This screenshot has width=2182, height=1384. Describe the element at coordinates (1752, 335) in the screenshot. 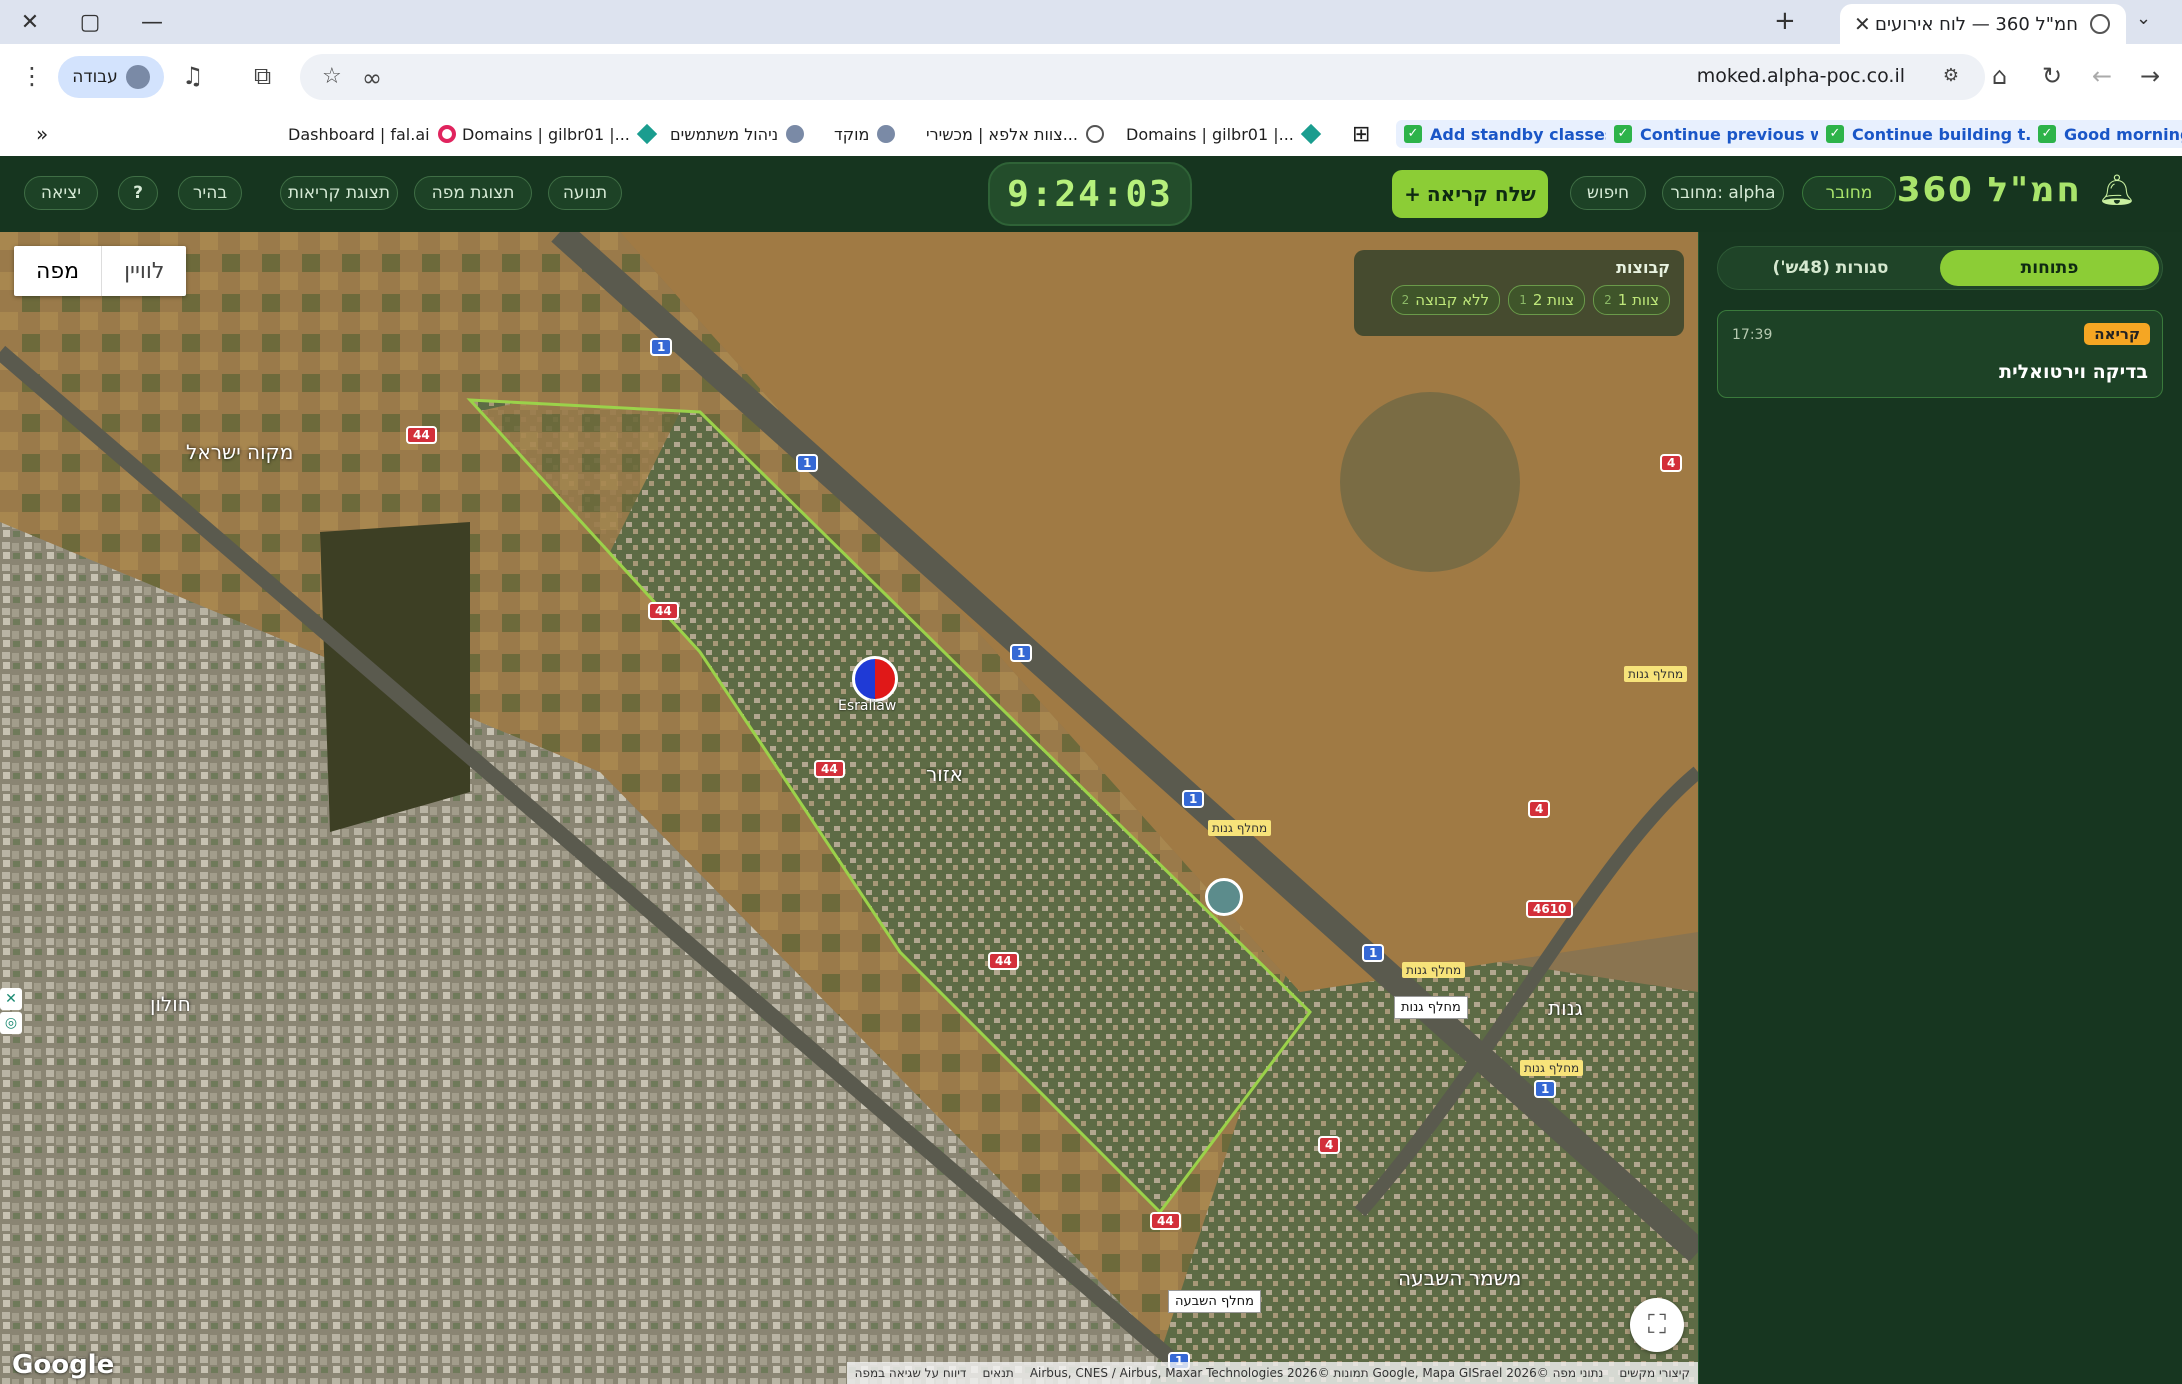

I see `incident-time: 17:39` at that location.